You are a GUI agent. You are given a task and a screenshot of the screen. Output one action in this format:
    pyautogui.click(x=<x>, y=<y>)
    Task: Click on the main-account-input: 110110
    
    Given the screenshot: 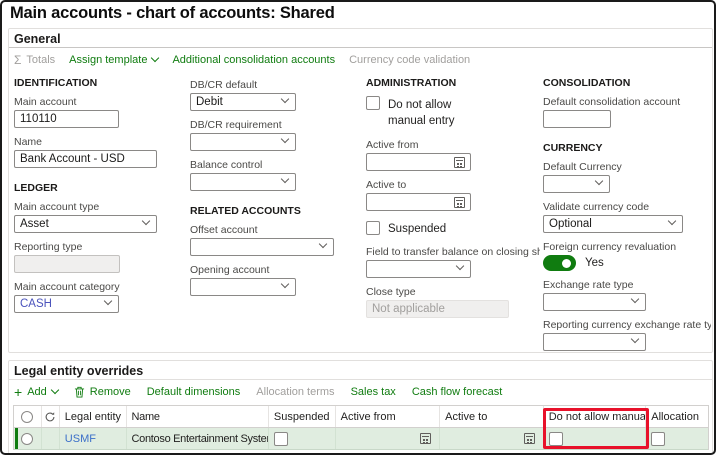 What is the action you would take?
    pyautogui.click(x=66, y=119)
    